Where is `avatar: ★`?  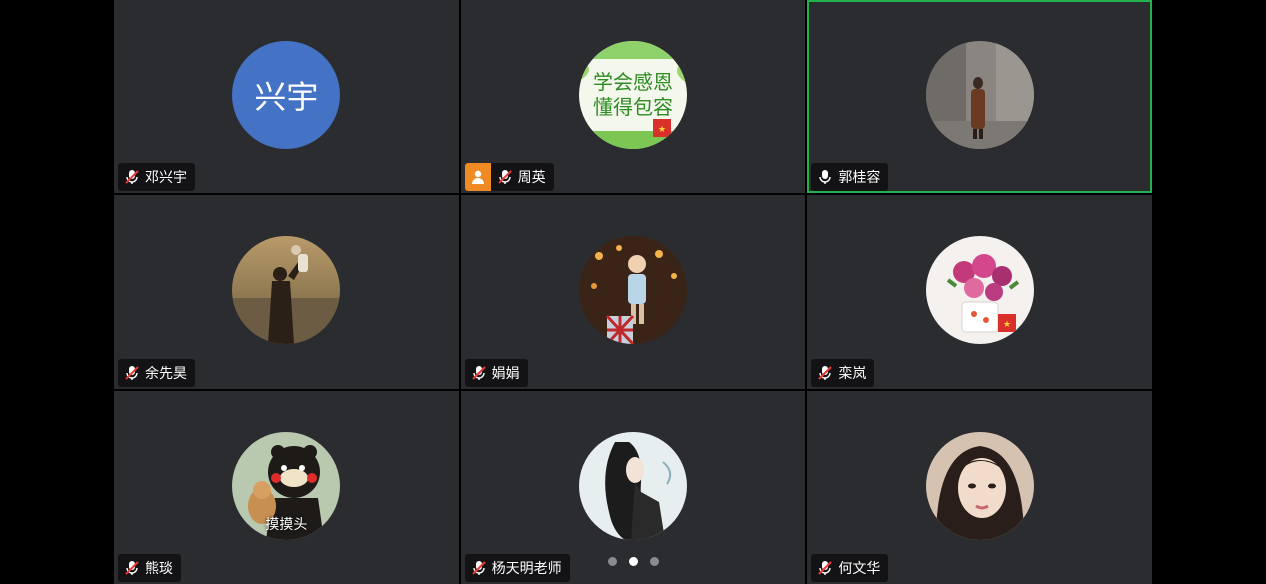
avatar: ★ is located at coordinates (979, 290).